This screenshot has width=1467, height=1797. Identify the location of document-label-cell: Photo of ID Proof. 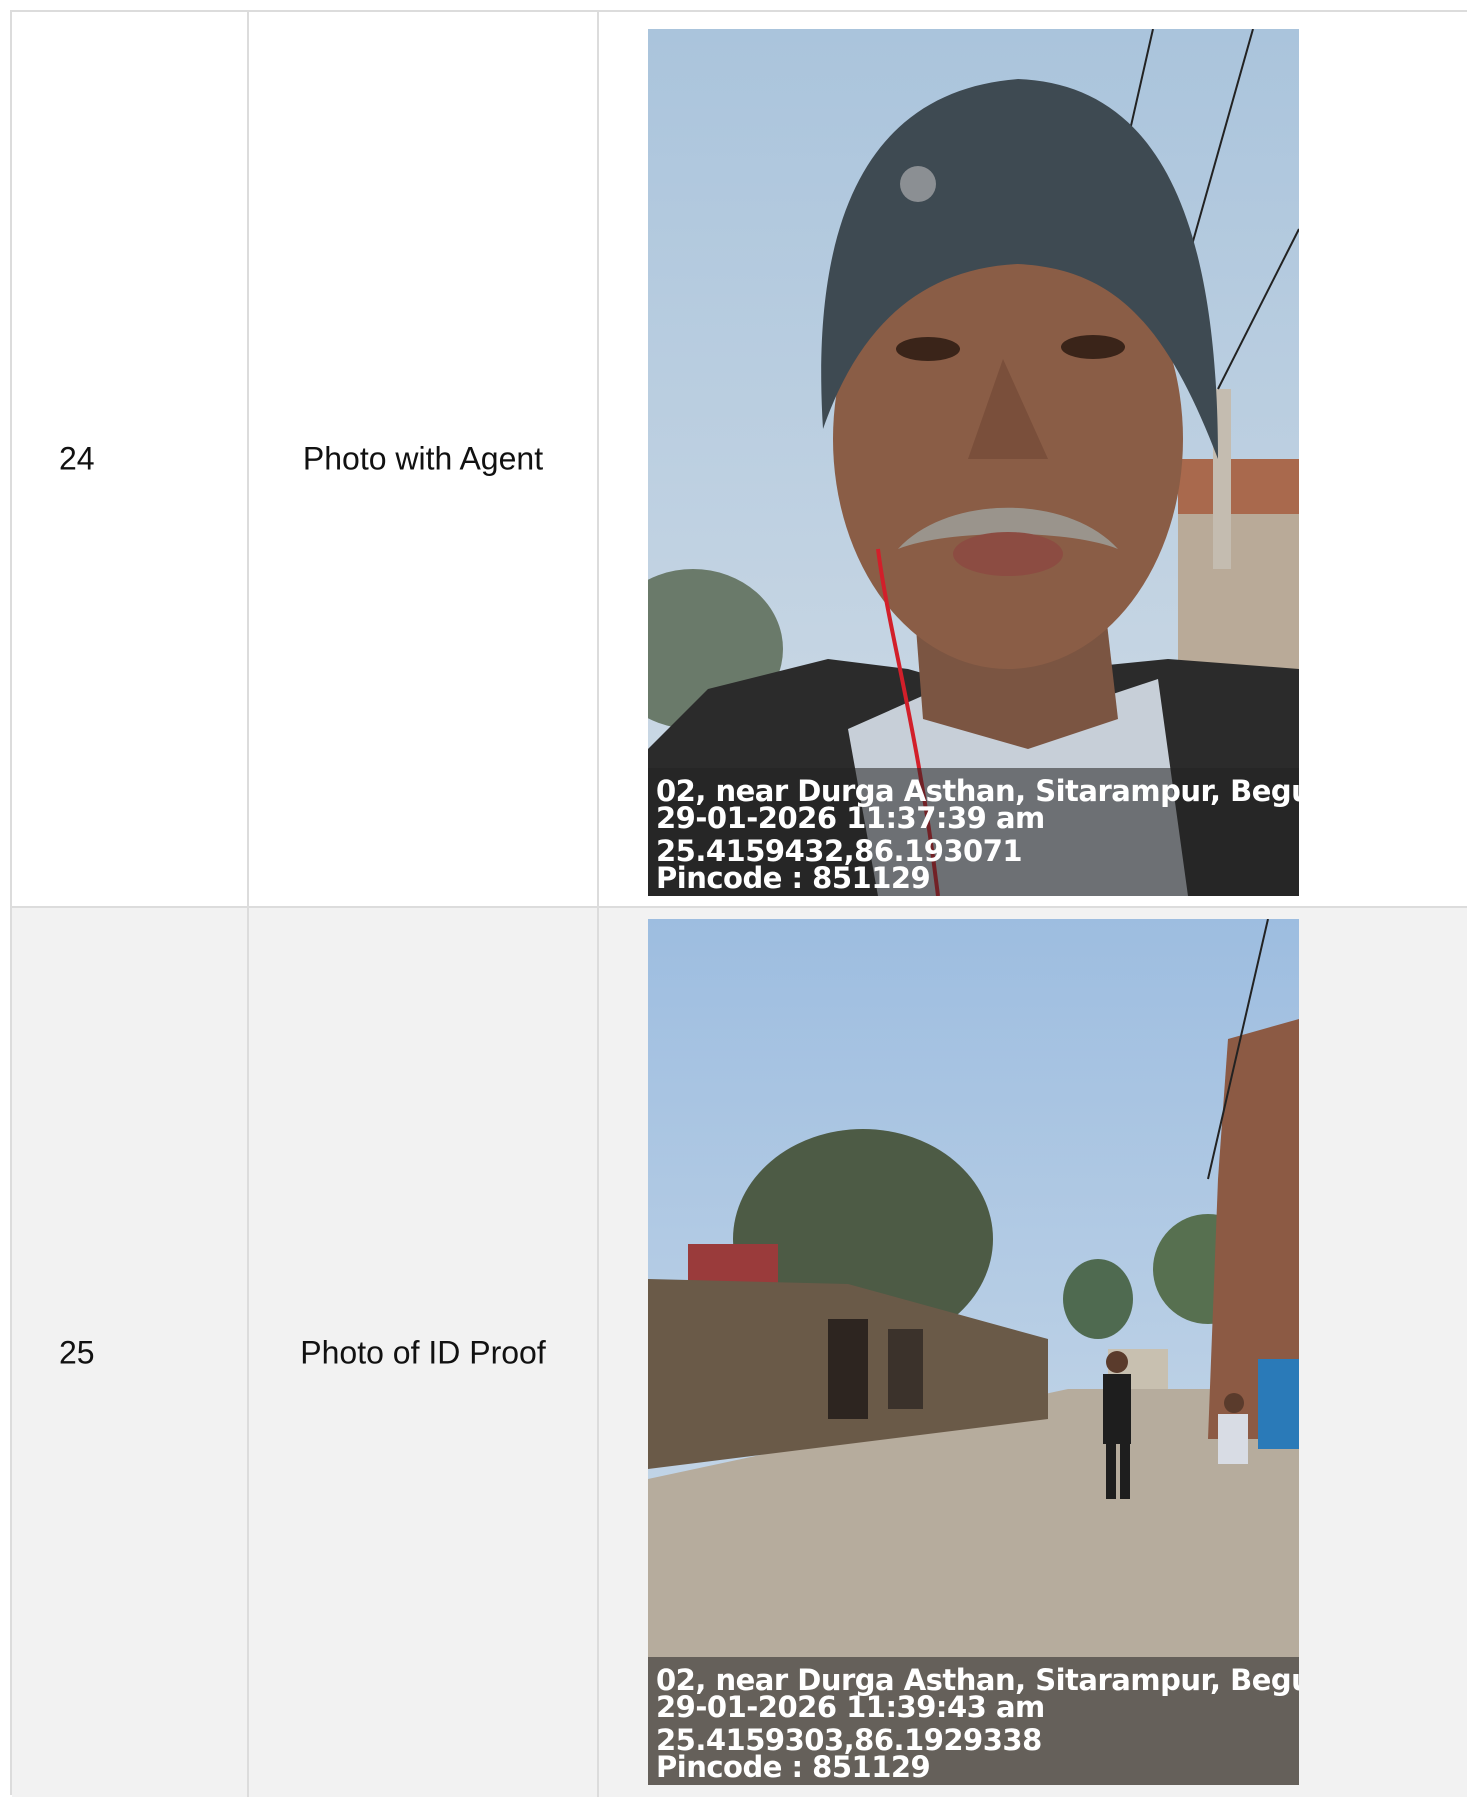
(424, 1352).